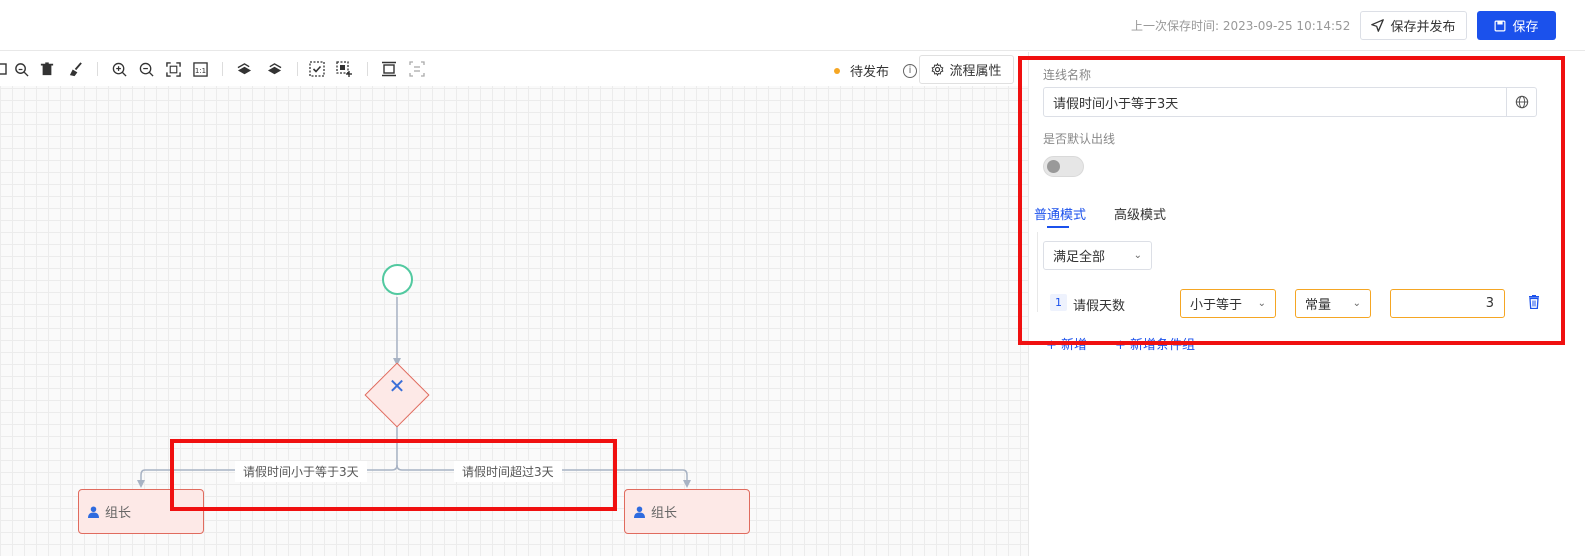 The height and width of the screenshot is (556, 1585). I want to click on operator-select: 小于等于 ⌄, so click(1228, 303).